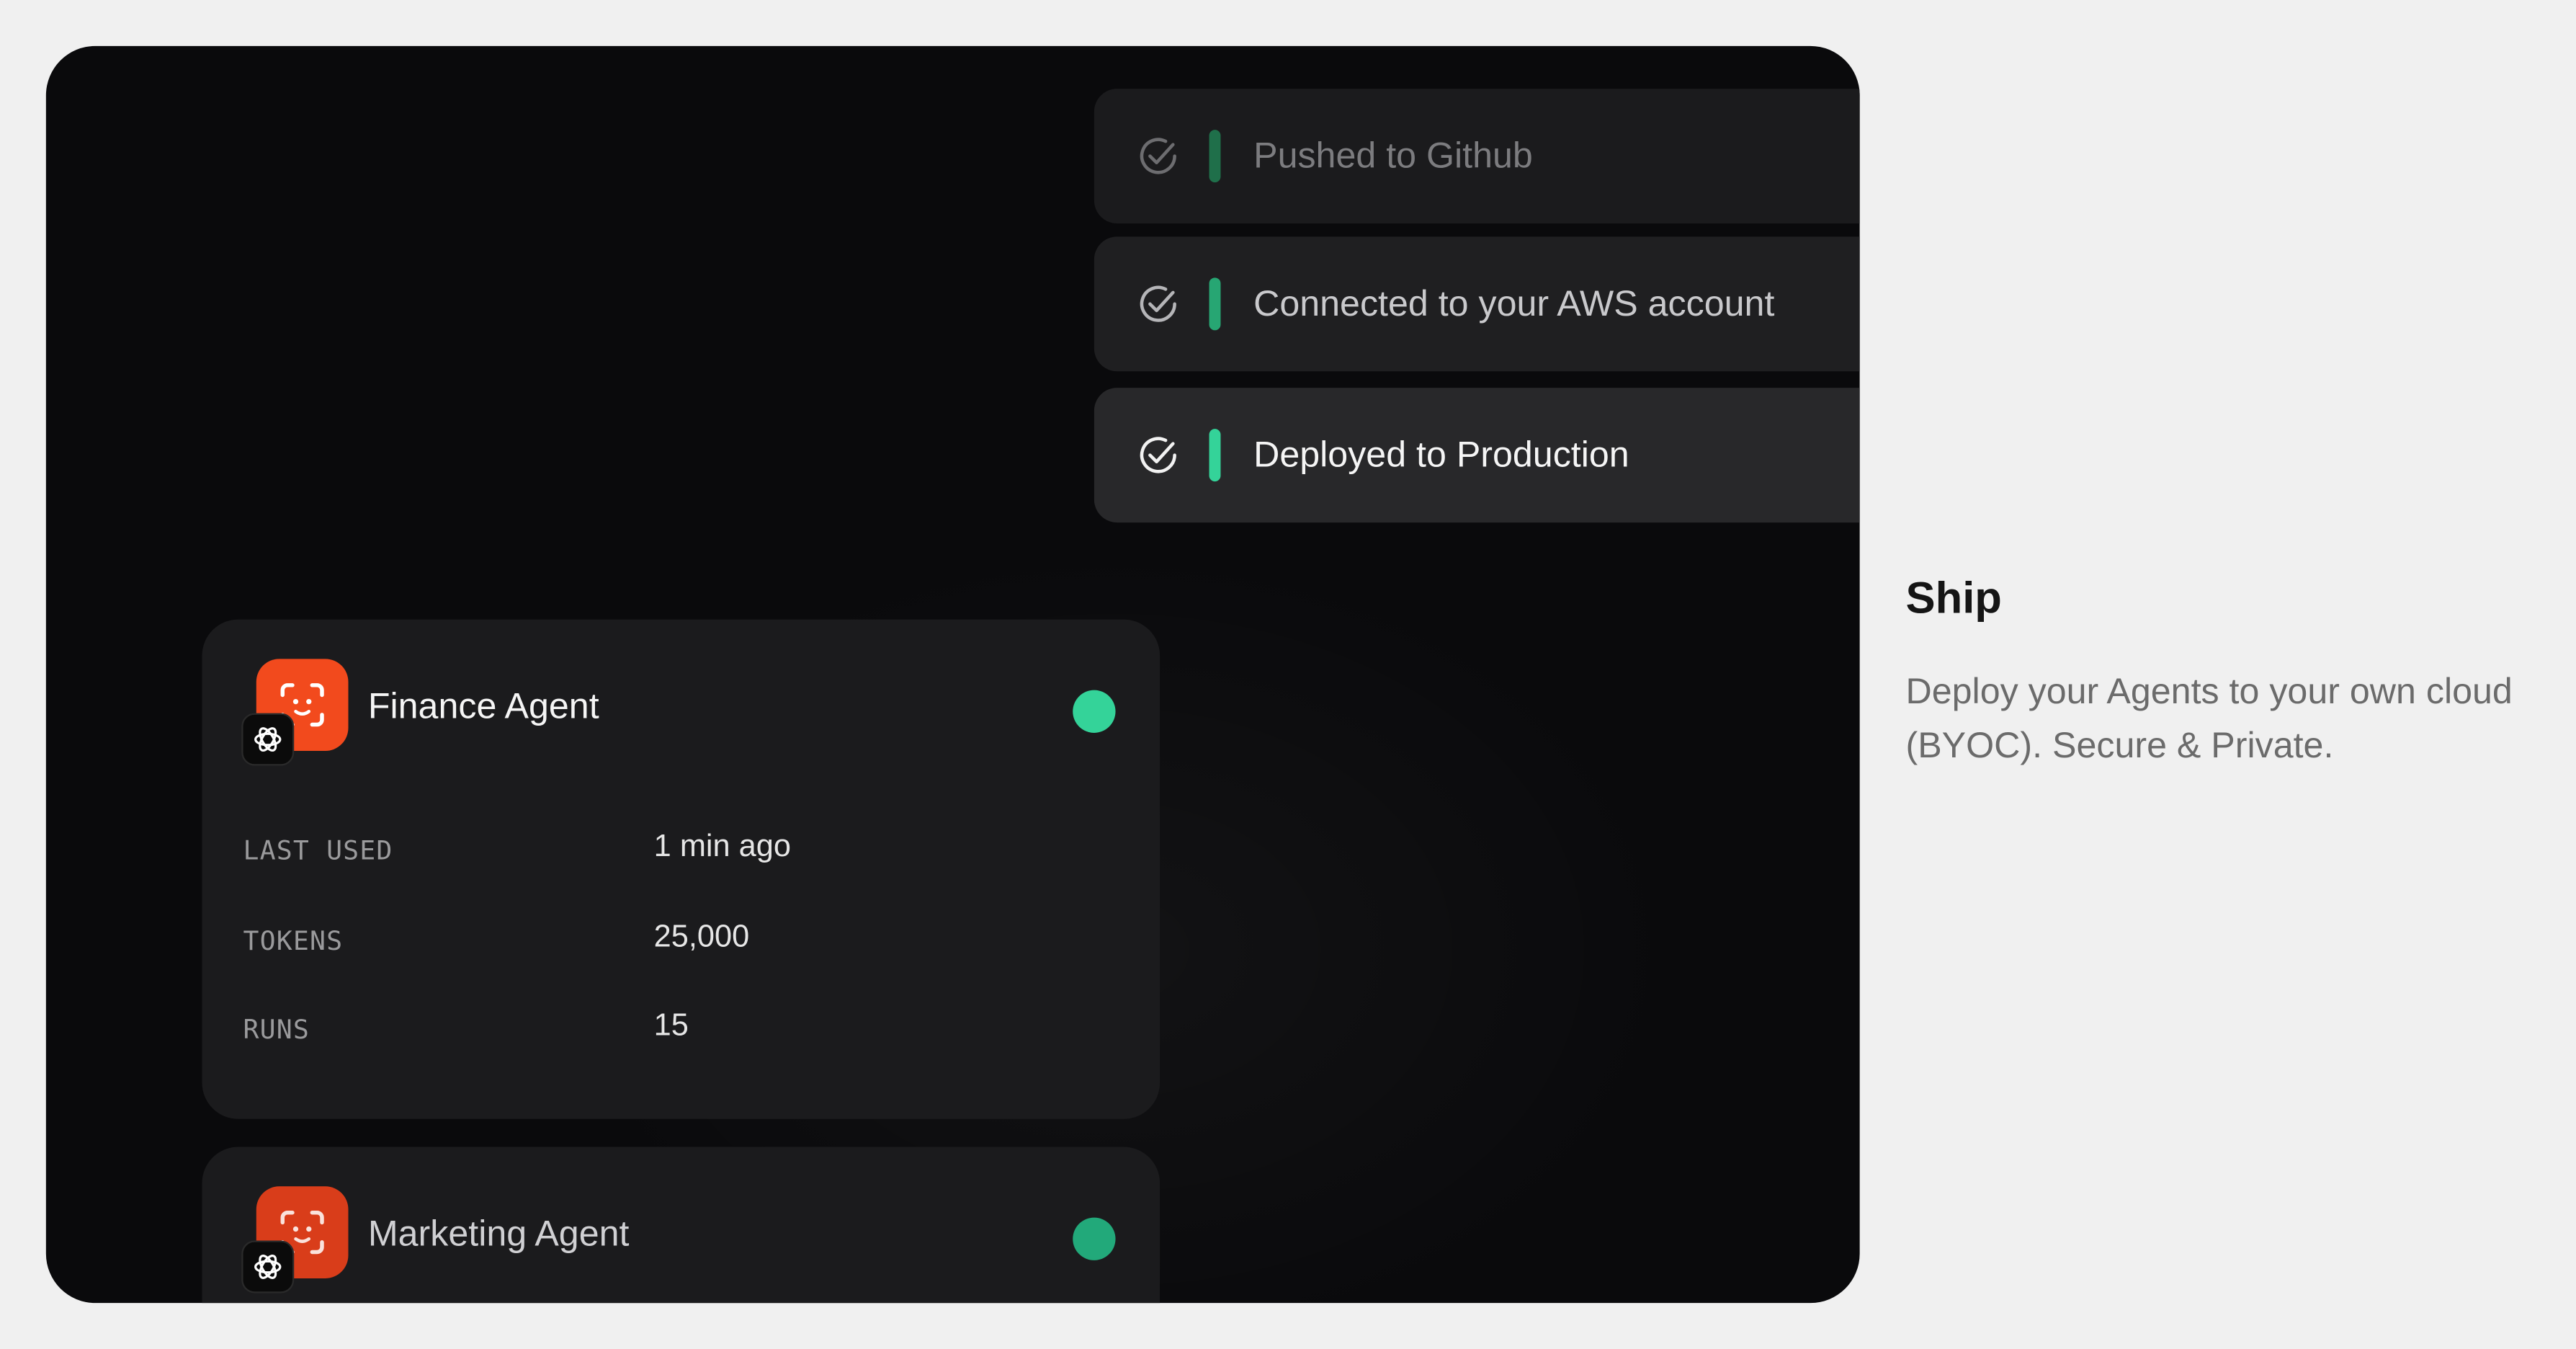  Describe the element at coordinates (671, 1026) in the screenshot. I see `stat-value-runs: 15` at that location.